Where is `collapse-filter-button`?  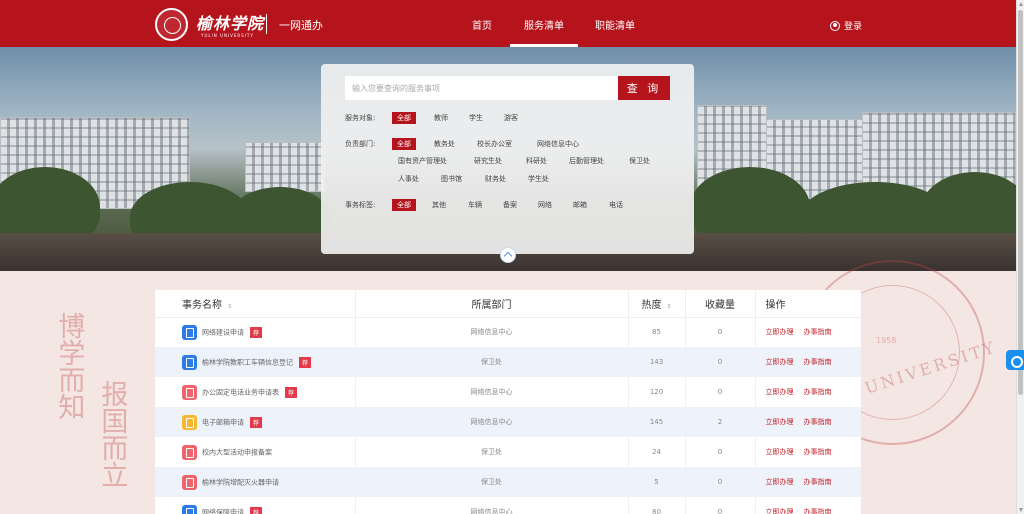
collapse-filter-button is located at coordinates (508, 255).